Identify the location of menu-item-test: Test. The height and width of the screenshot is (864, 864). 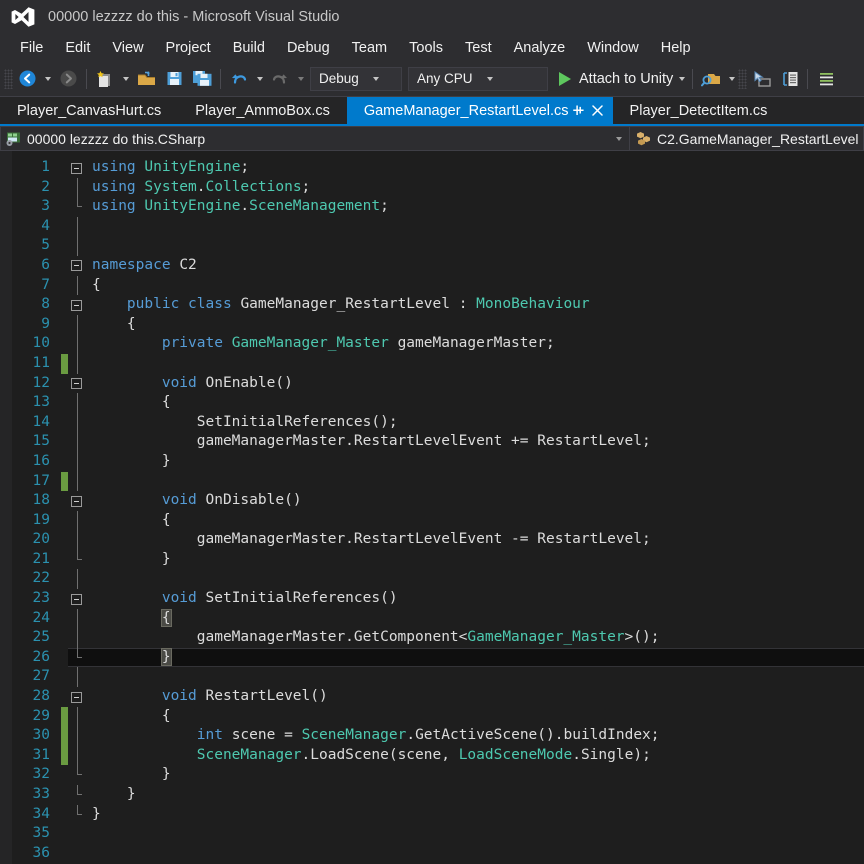
(478, 48).